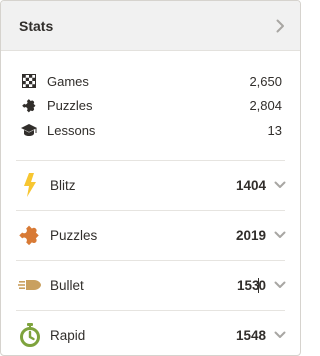 The height and width of the screenshot is (356, 320). Describe the element at coordinates (265, 81) in the screenshot. I see `summary-value: 2,650` at that location.